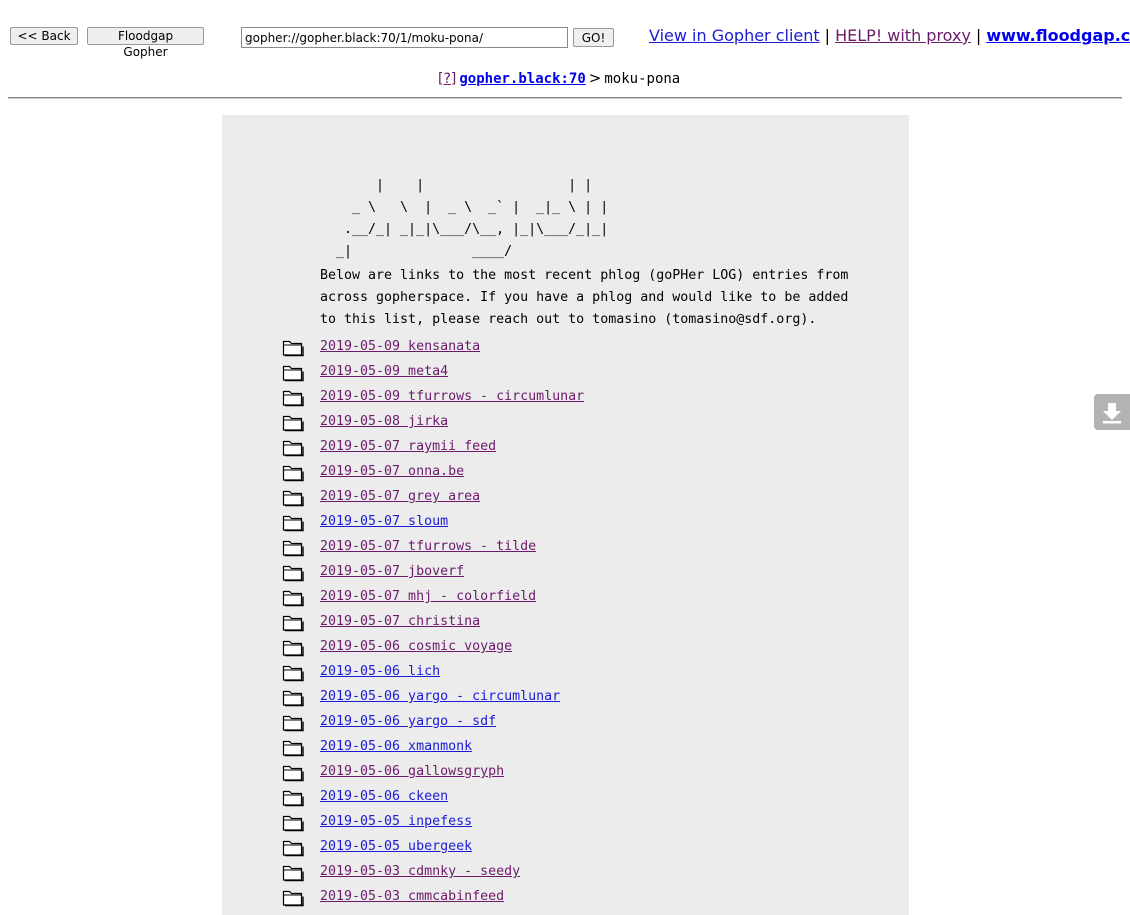 Image resolution: width=1130 pixels, height=915 pixels. What do you see at coordinates (582, 797) in the screenshot?
I see `list-item: 2019-05-06 ckeen` at bounding box center [582, 797].